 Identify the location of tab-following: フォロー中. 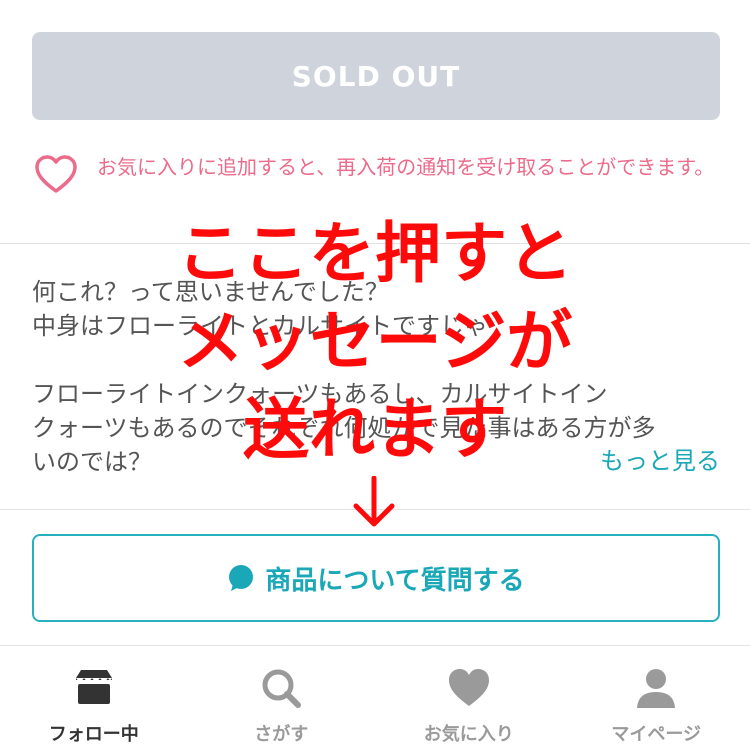
(94, 696).